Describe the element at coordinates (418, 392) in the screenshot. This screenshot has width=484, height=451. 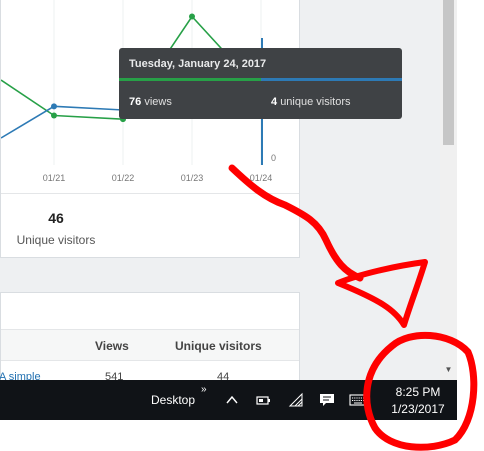
I see `clock-time: 8:25 PM` at that location.